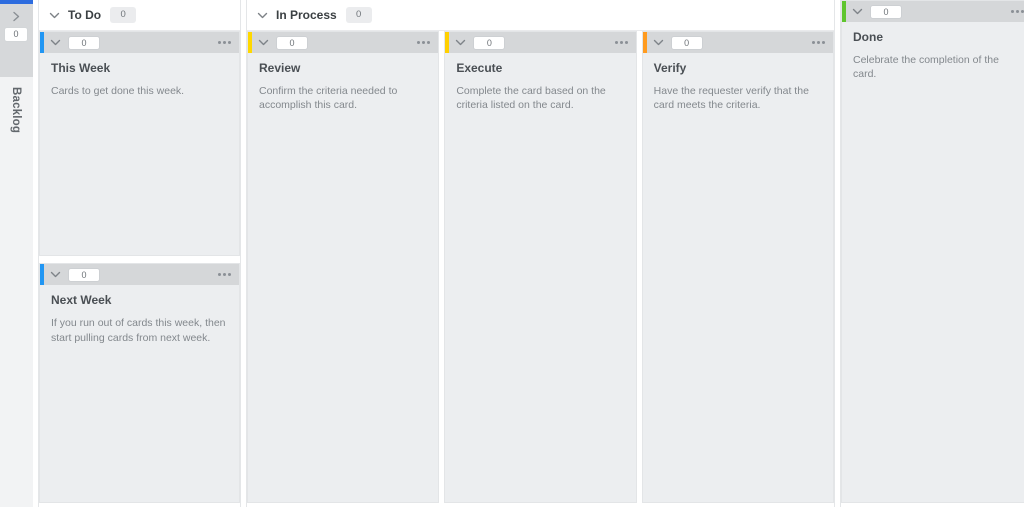 This screenshot has width=1024, height=507. I want to click on card-accent-bar-orange, so click(644, 42).